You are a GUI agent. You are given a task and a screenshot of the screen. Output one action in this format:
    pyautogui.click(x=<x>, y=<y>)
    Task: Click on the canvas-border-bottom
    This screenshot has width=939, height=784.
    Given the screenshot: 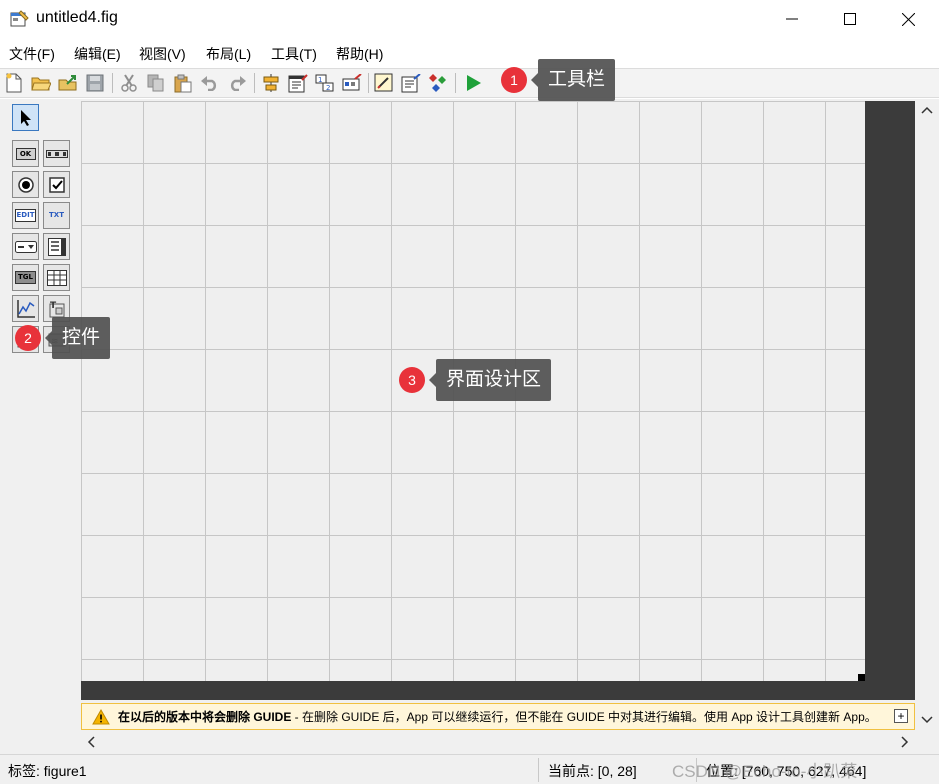 What is the action you would take?
    pyautogui.click(x=498, y=690)
    